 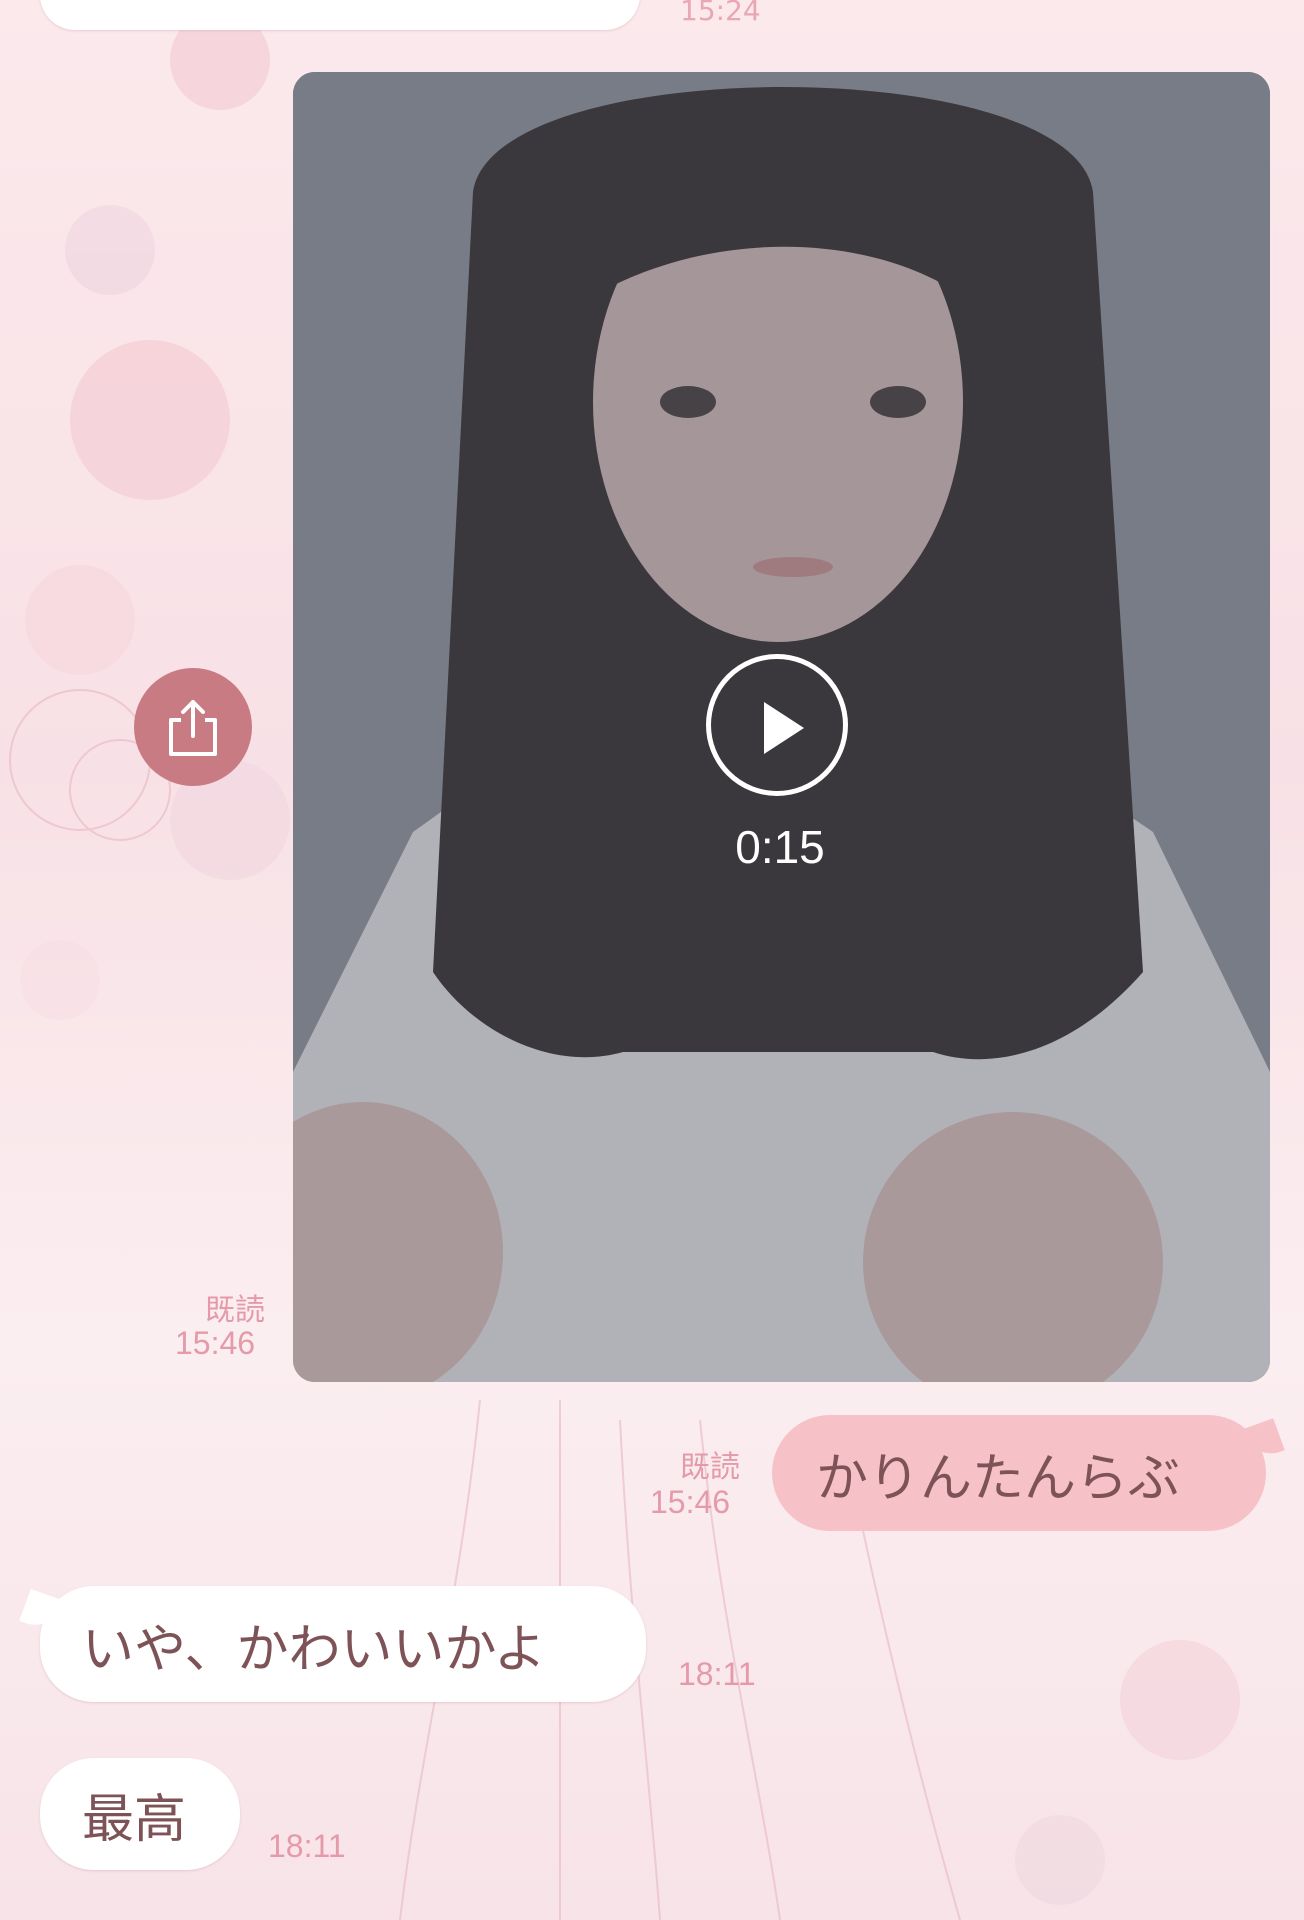 I want to click on share-button, so click(x=193, y=727).